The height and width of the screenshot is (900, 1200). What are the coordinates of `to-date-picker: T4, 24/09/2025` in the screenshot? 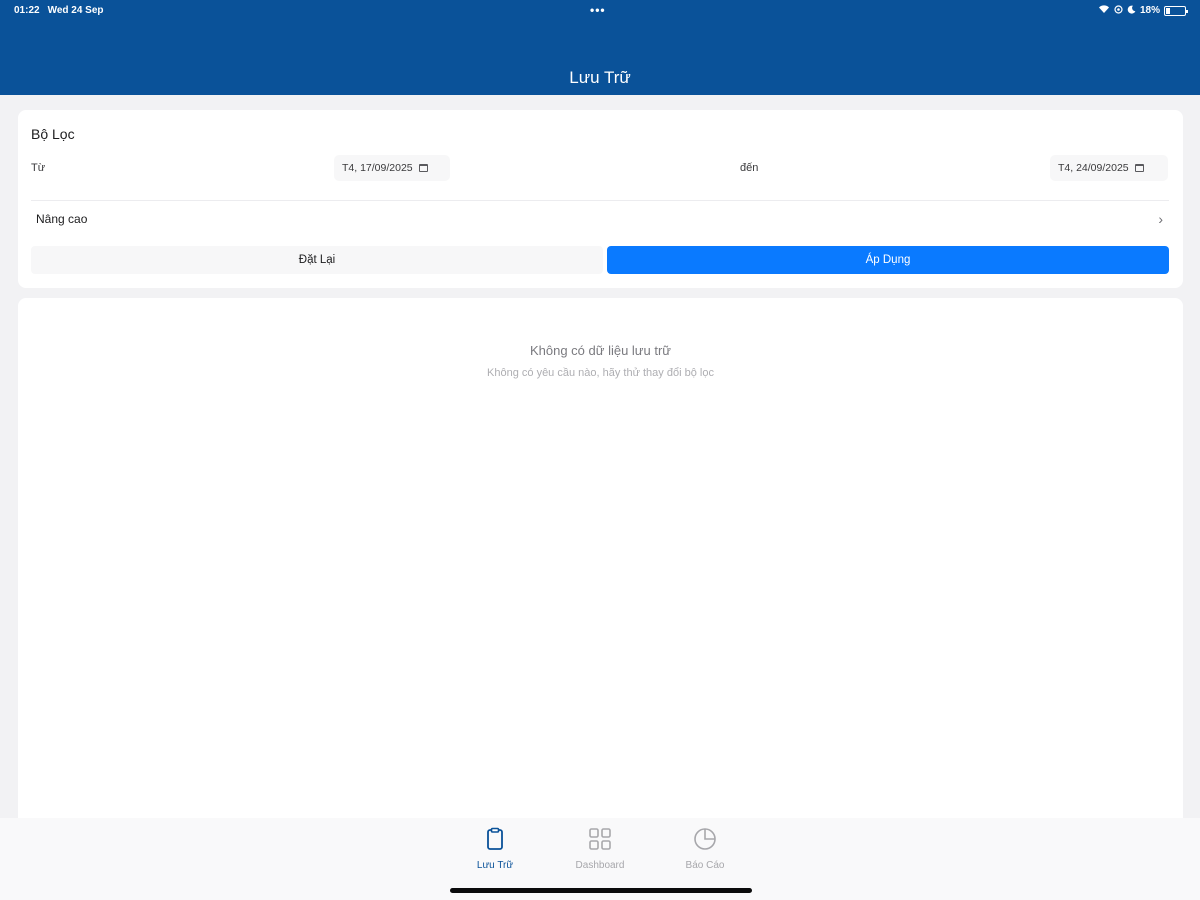 It's located at (1109, 168).